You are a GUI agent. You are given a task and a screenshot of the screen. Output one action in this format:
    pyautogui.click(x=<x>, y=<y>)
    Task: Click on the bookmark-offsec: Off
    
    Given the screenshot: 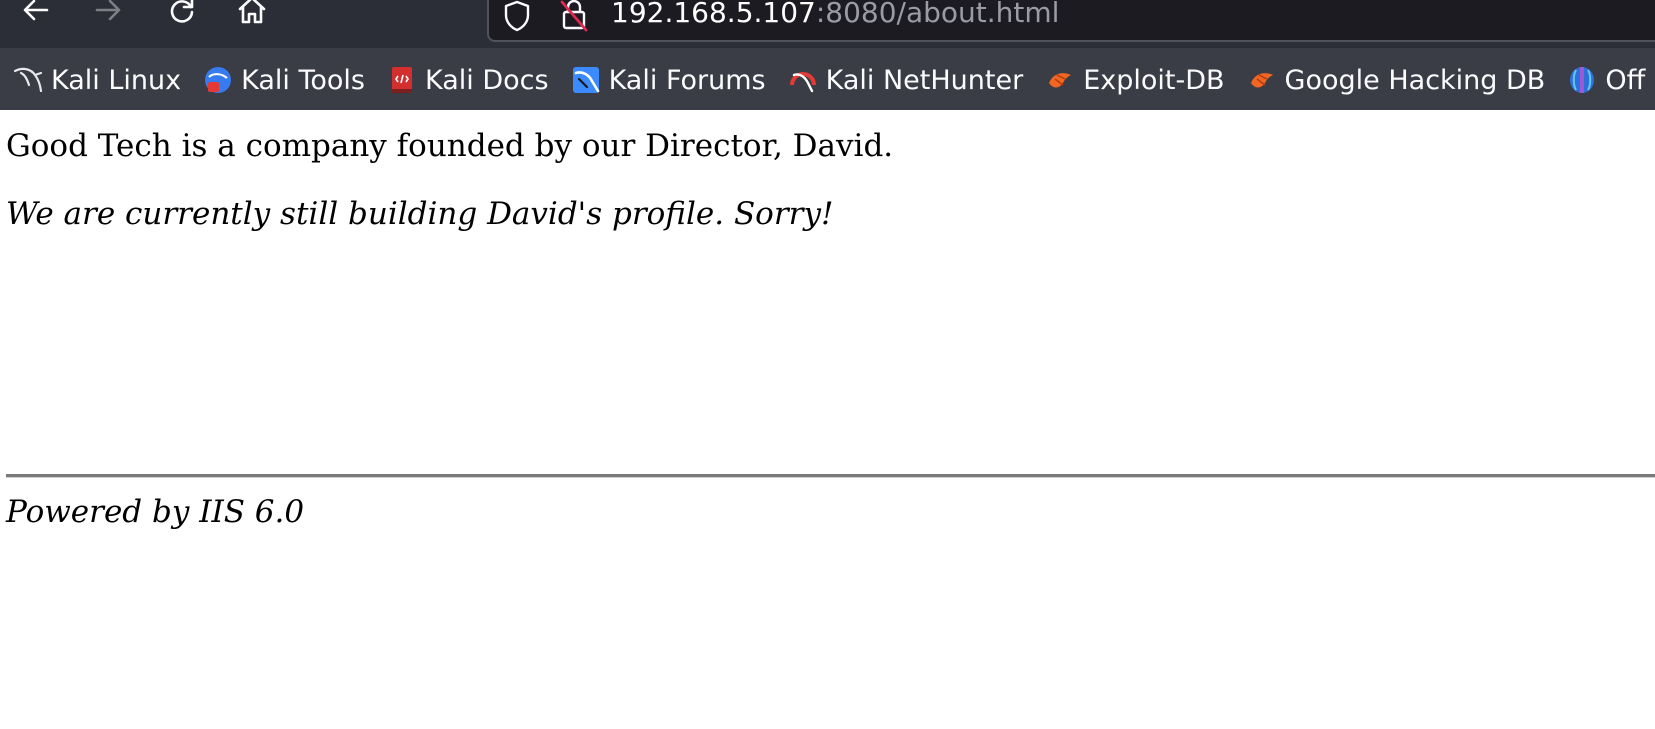 What is the action you would take?
    pyautogui.click(x=1606, y=80)
    